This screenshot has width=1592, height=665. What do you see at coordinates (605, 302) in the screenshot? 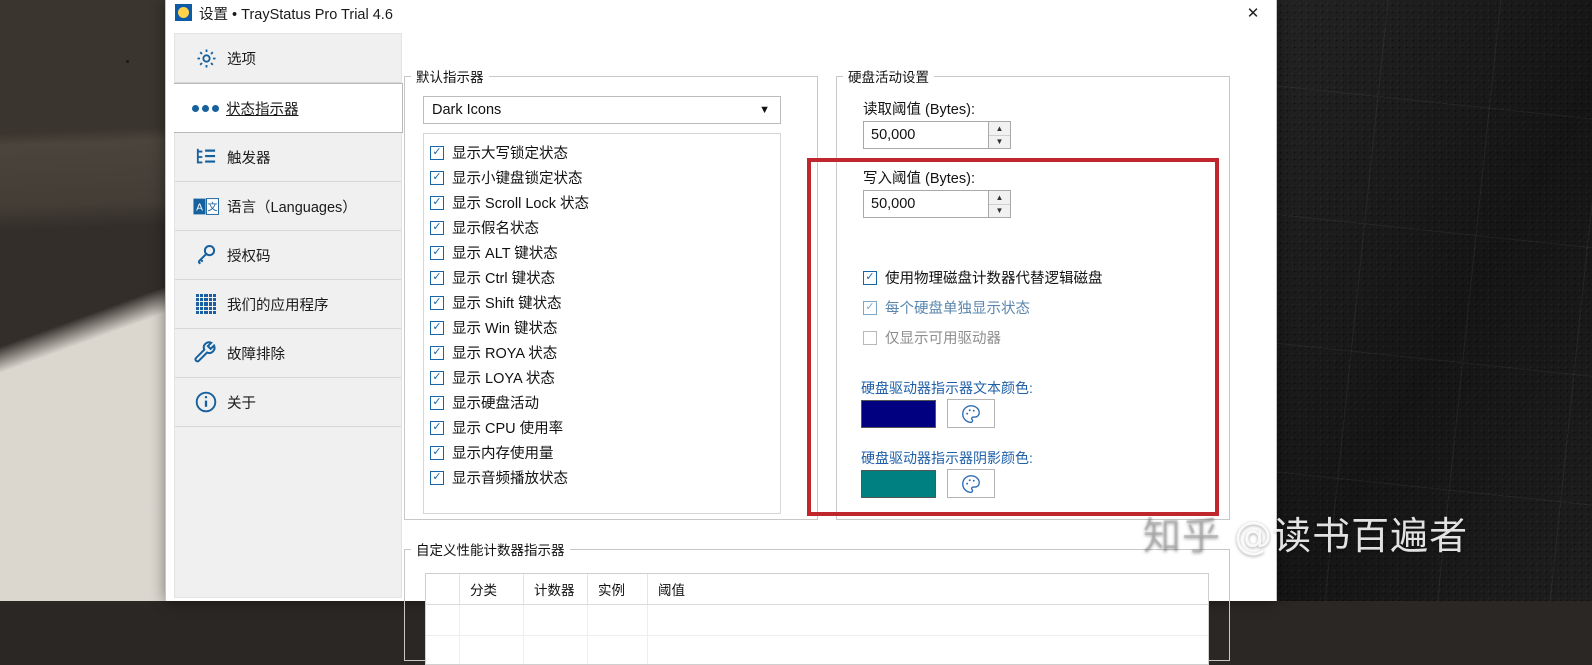
I see `checkbox-row: ✓ 显示 Shift 键状态` at bounding box center [605, 302].